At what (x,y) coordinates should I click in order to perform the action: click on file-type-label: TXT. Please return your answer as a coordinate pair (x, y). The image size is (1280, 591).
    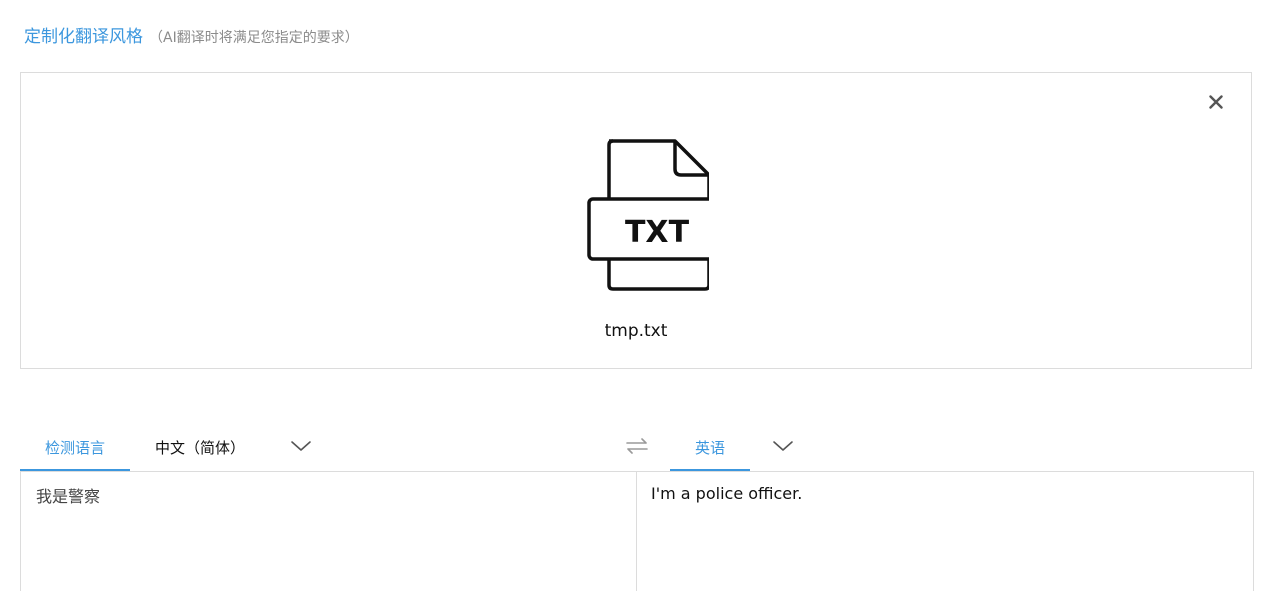
    Looking at the image, I should click on (657, 232).